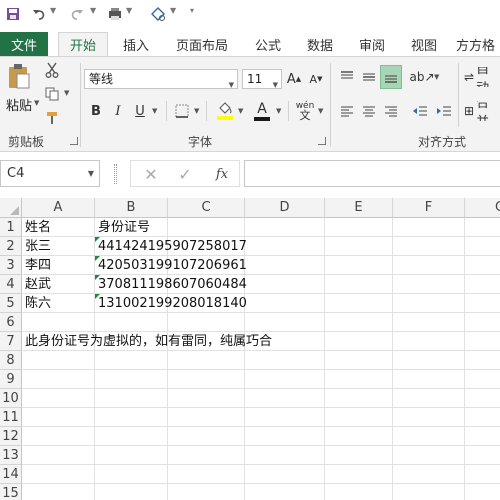  I want to click on font-size-select: 11 ▼, so click(262, 79).